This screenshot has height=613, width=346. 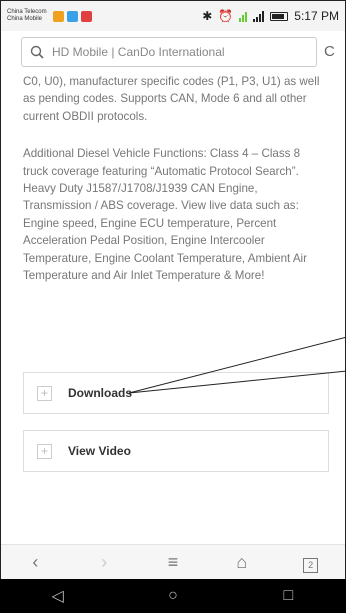 What do you see at coordinates (100, 393) in the screenshot?
I see `accordion-label-downloads: Downloads` at bounding box center [100, 393].